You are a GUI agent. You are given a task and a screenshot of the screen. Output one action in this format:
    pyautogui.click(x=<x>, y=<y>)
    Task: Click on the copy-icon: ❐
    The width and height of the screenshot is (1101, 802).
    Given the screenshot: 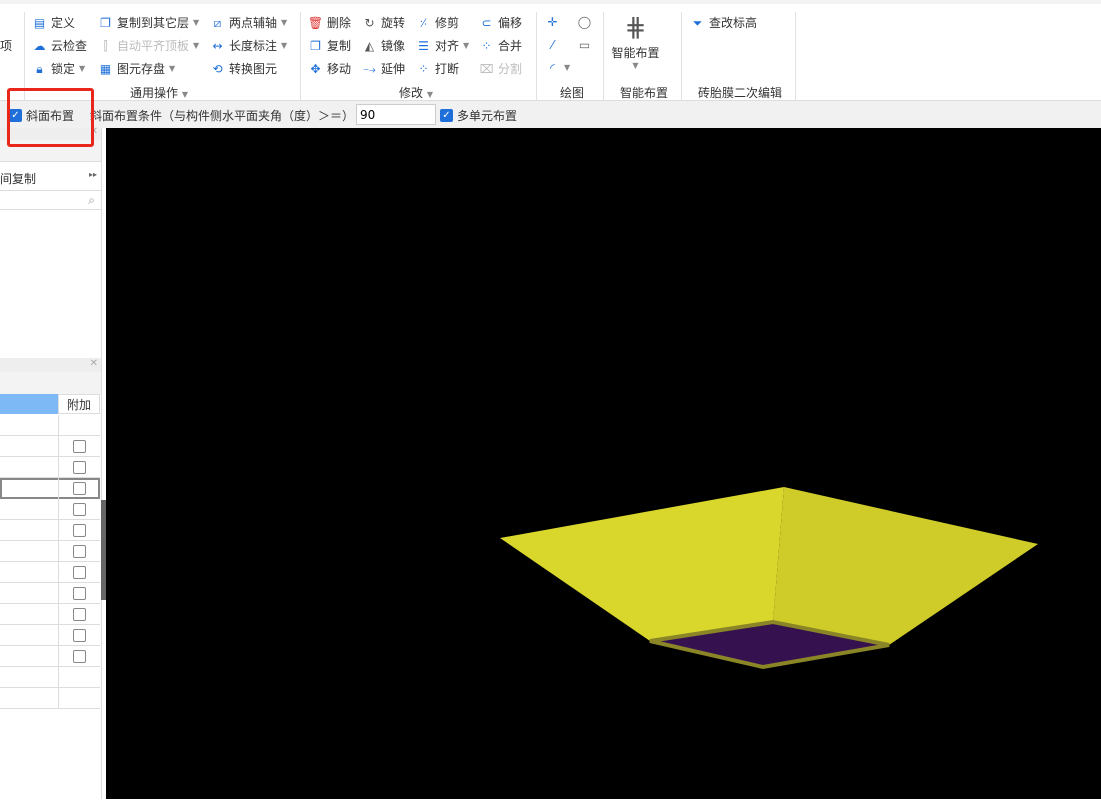 What is the action you would take?
    pyautogui.click(x=315, y=45)
    